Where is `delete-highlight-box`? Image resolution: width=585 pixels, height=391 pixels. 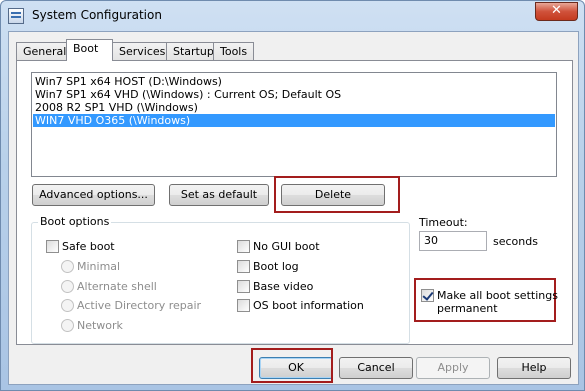 delete-highlight-box is located at coordinates (337, 194).